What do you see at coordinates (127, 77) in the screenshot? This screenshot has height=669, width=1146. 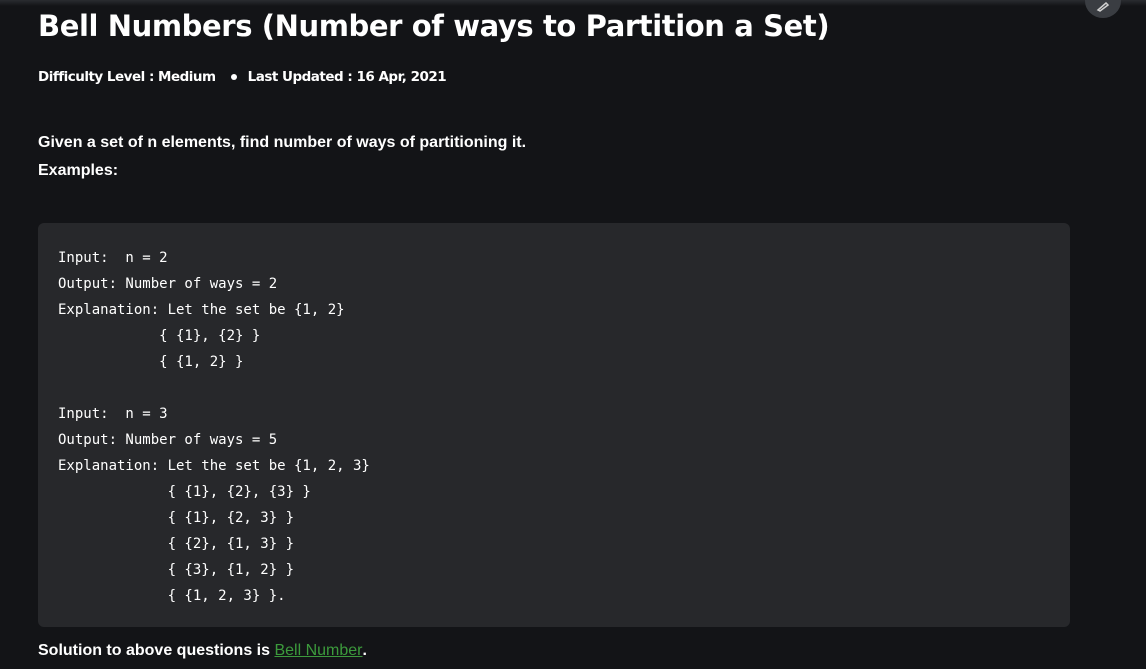 I see `difficulty-level: Difficulty Level : Medium` at bounding box center [127, 77].